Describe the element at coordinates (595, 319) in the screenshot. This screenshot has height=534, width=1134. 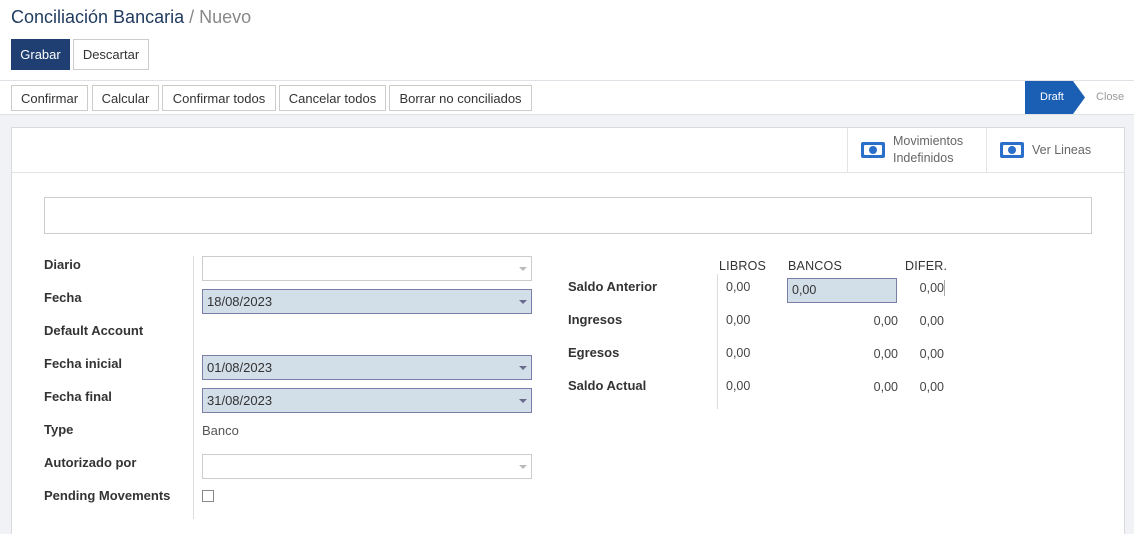
I see `ingresos-label: Ingresos` at that location.